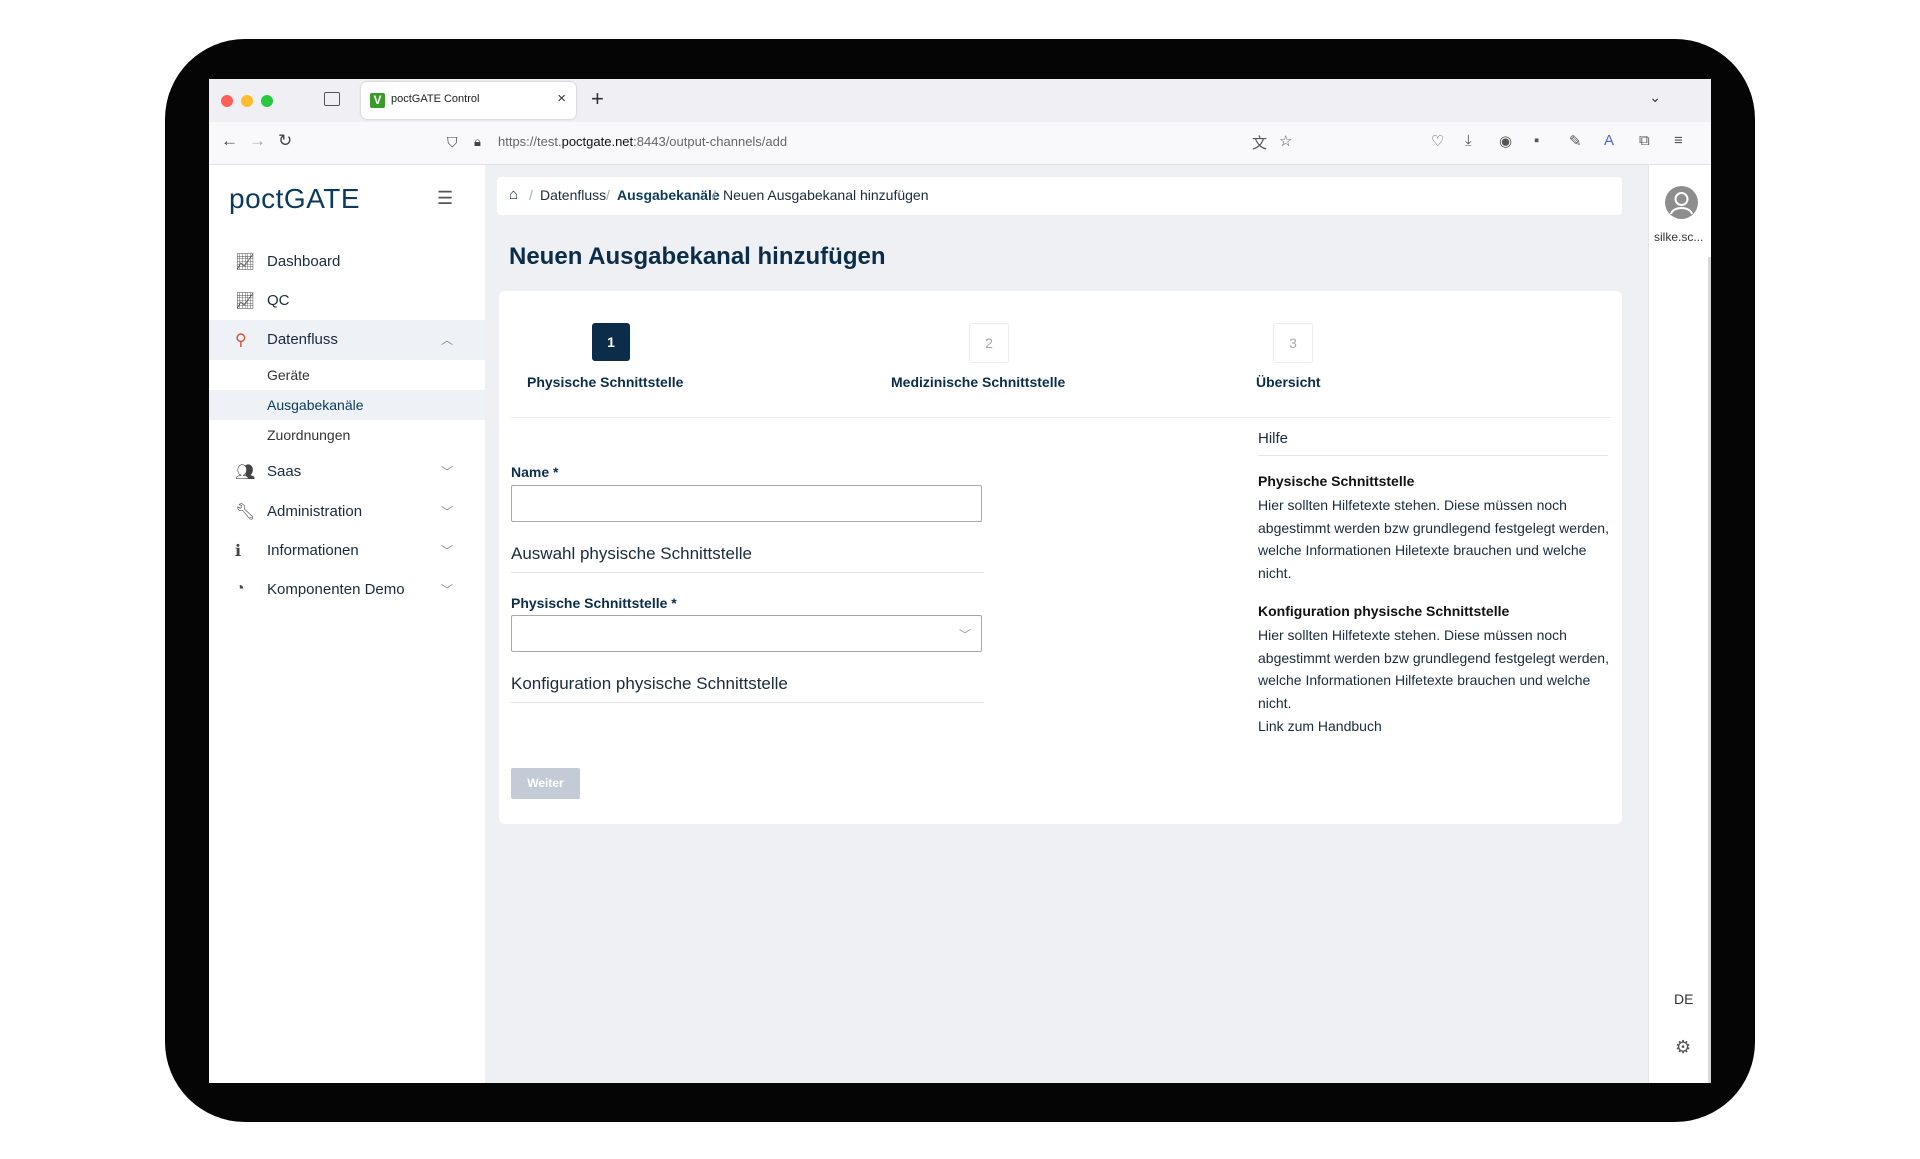 The width and height of the screenshot is (1920, 1159). Describe the element at coordinates (594, 603) in the screenshot. I see `physical-interface-label: Physische Schnittstelle *` at that location.